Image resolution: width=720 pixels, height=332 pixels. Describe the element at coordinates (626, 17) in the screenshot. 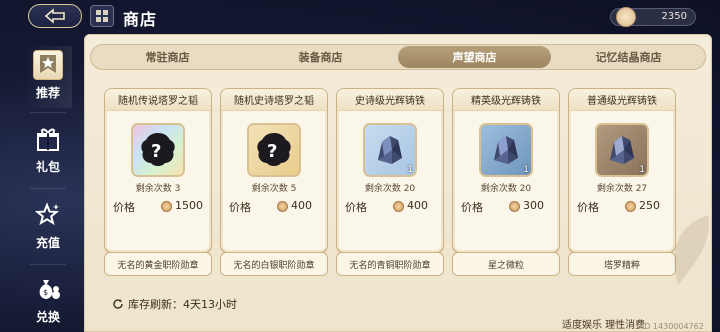

I see `currency-coin-icon` at that location.